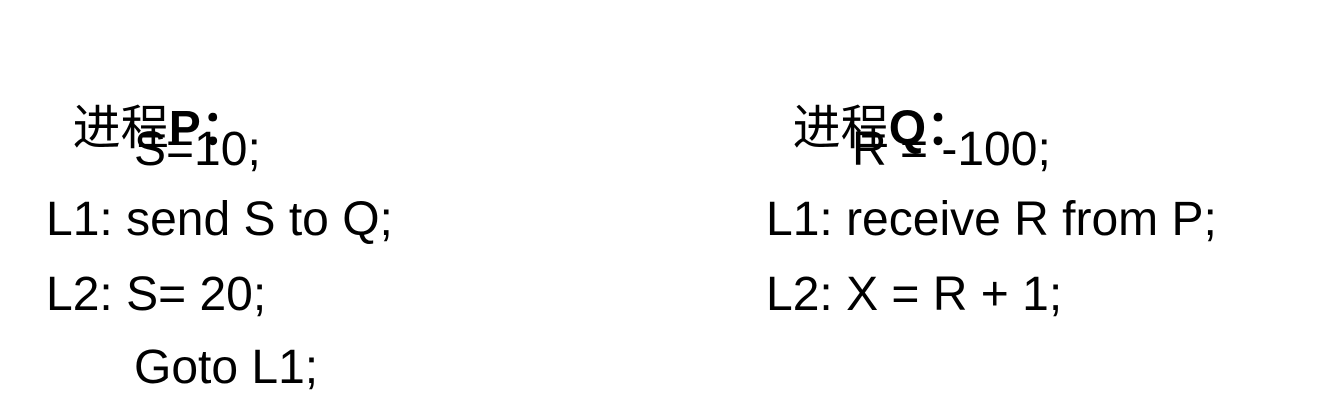  I want to click on process-q-line-1: R = -100;, so click(951, 149).